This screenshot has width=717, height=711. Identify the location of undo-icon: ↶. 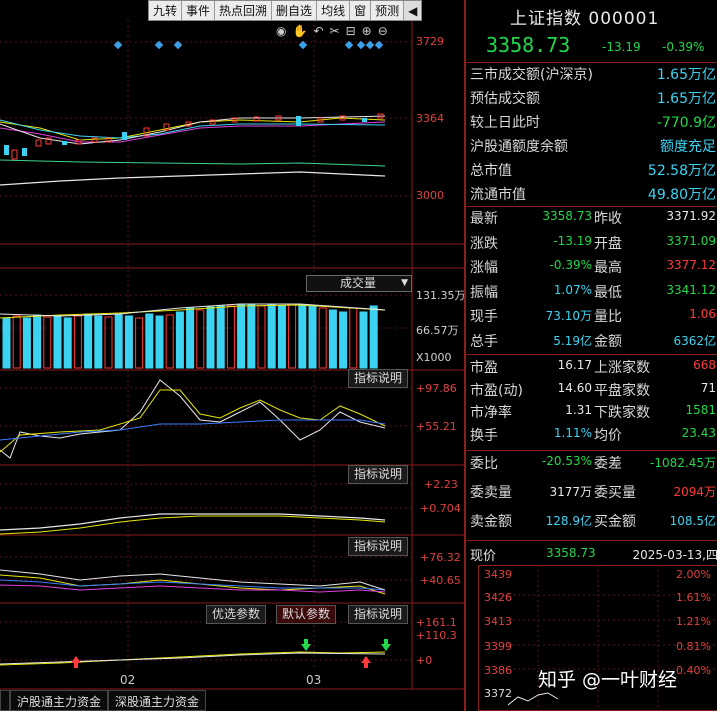
(321, 31).